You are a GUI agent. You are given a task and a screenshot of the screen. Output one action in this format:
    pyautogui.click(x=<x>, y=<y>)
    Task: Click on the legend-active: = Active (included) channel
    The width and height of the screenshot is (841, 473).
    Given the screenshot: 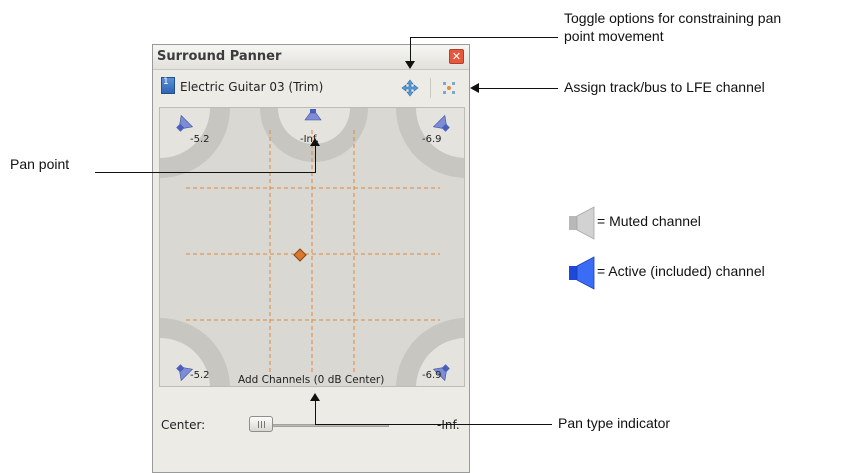 What is the action you would take?
    pyautogui.click(x=681, y=271)
    